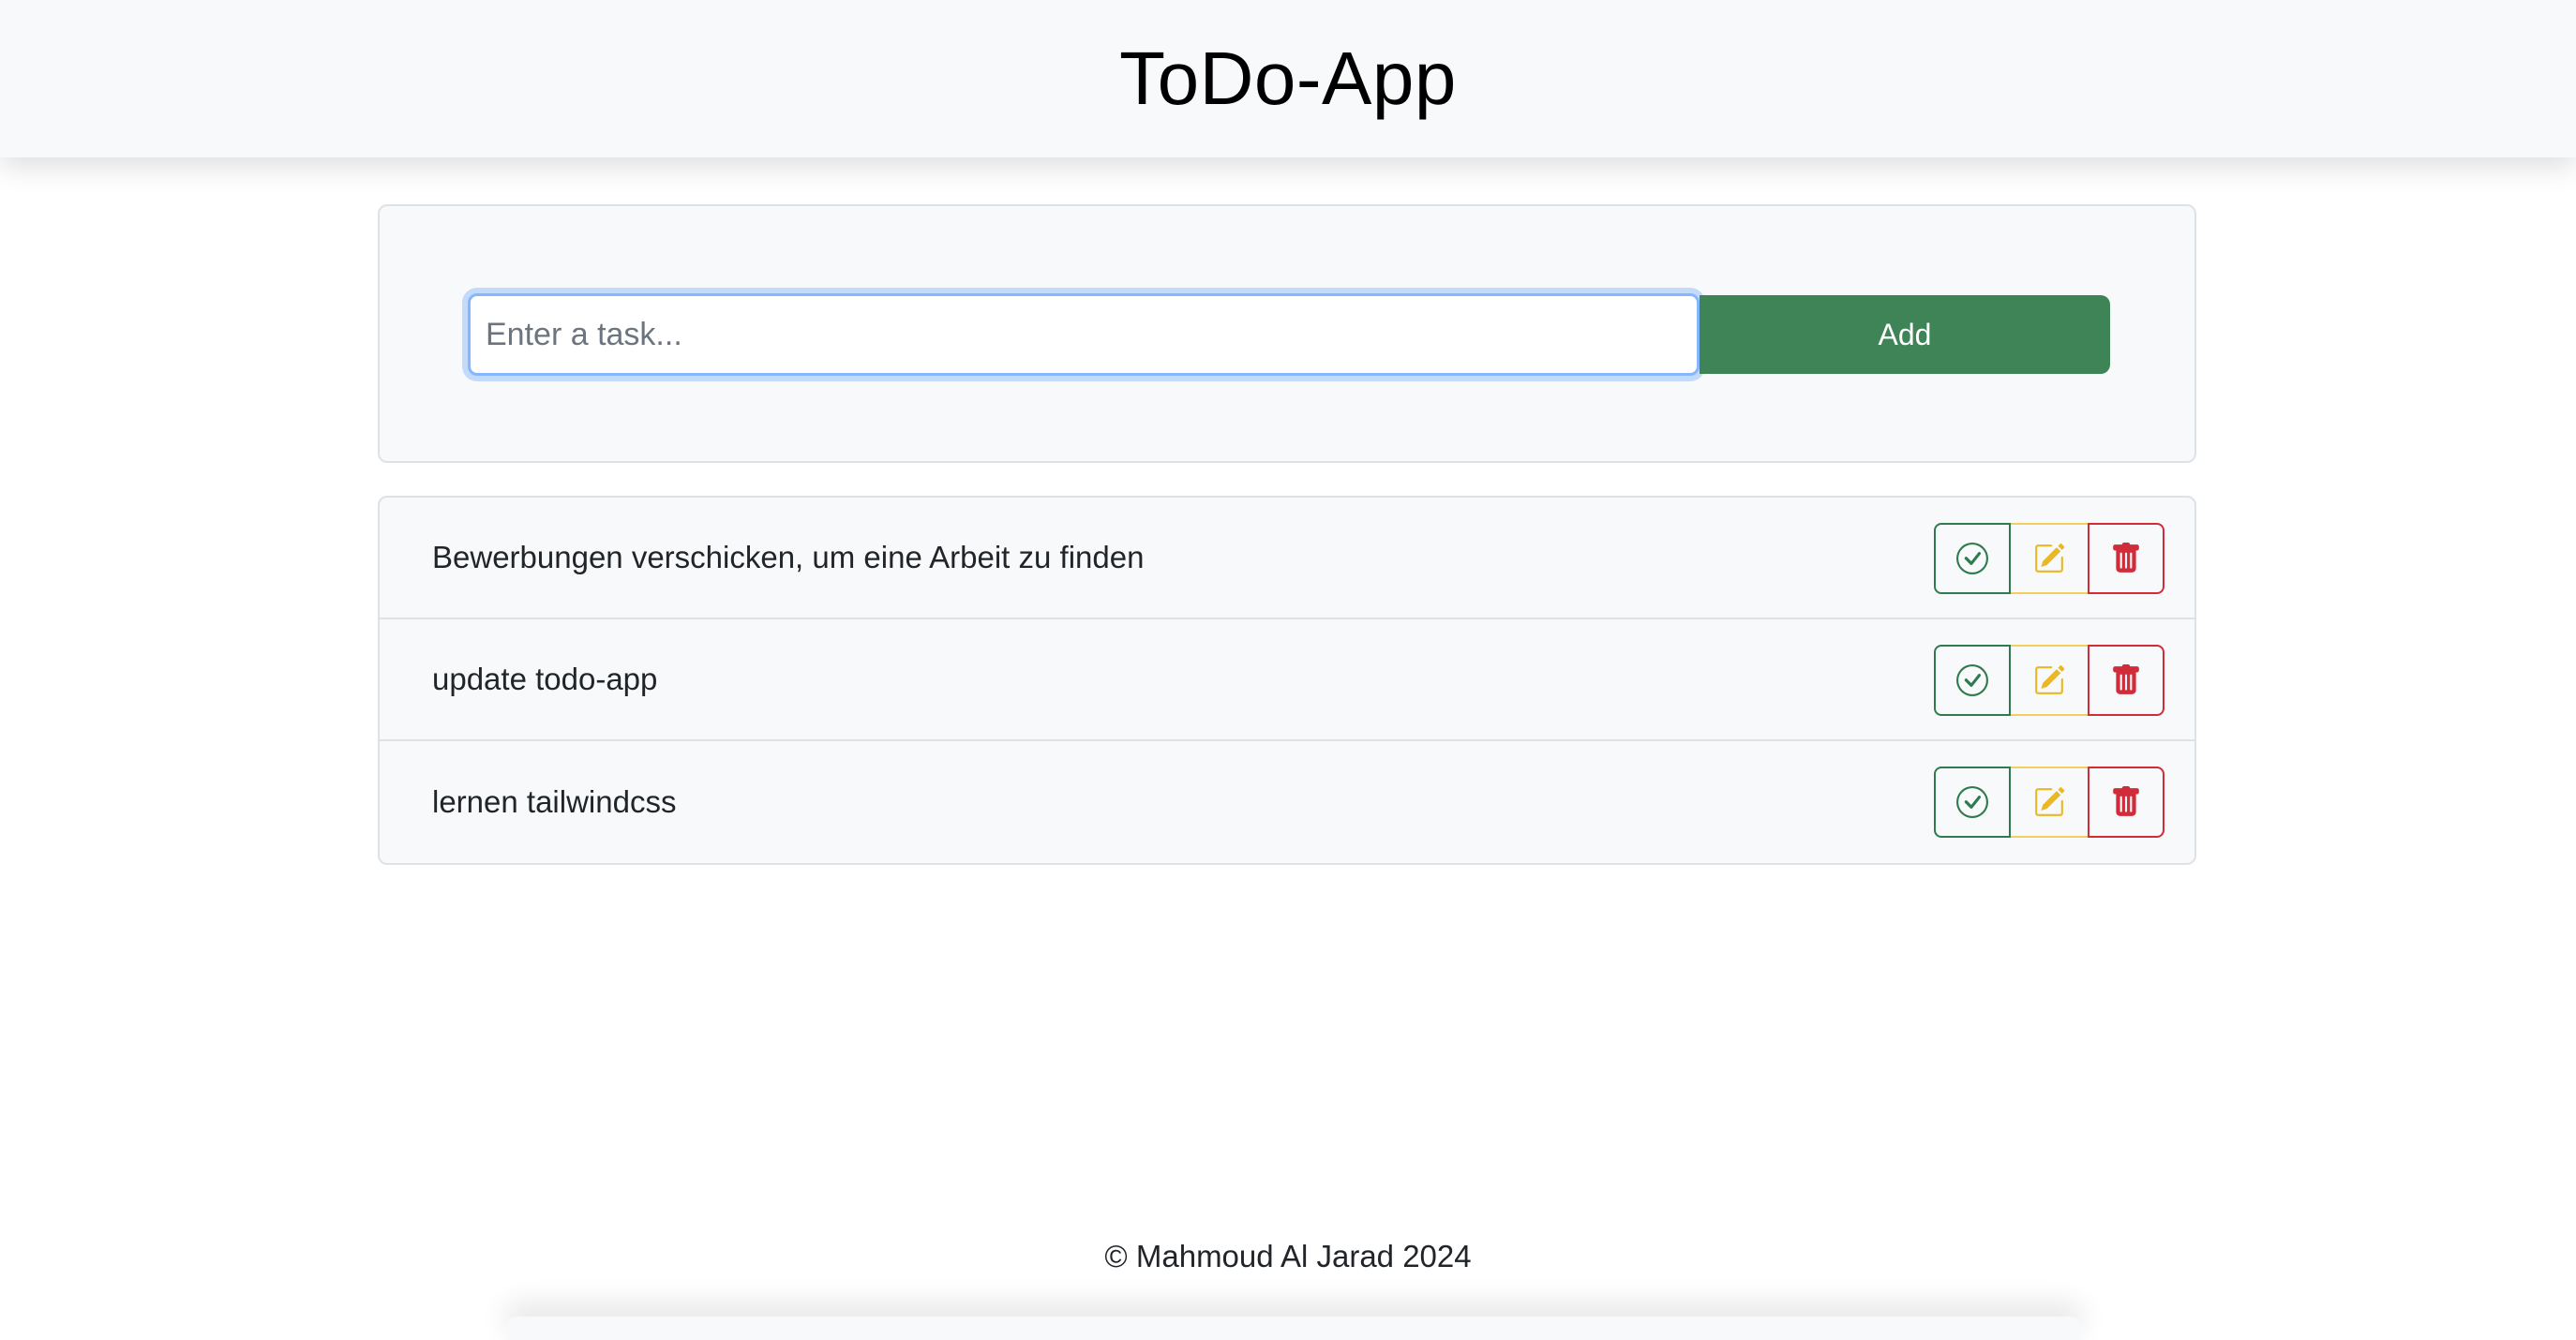  Describe the element at coordinates (545, 679) in the screenshot. I see `task-text: update todo-app` at that location.